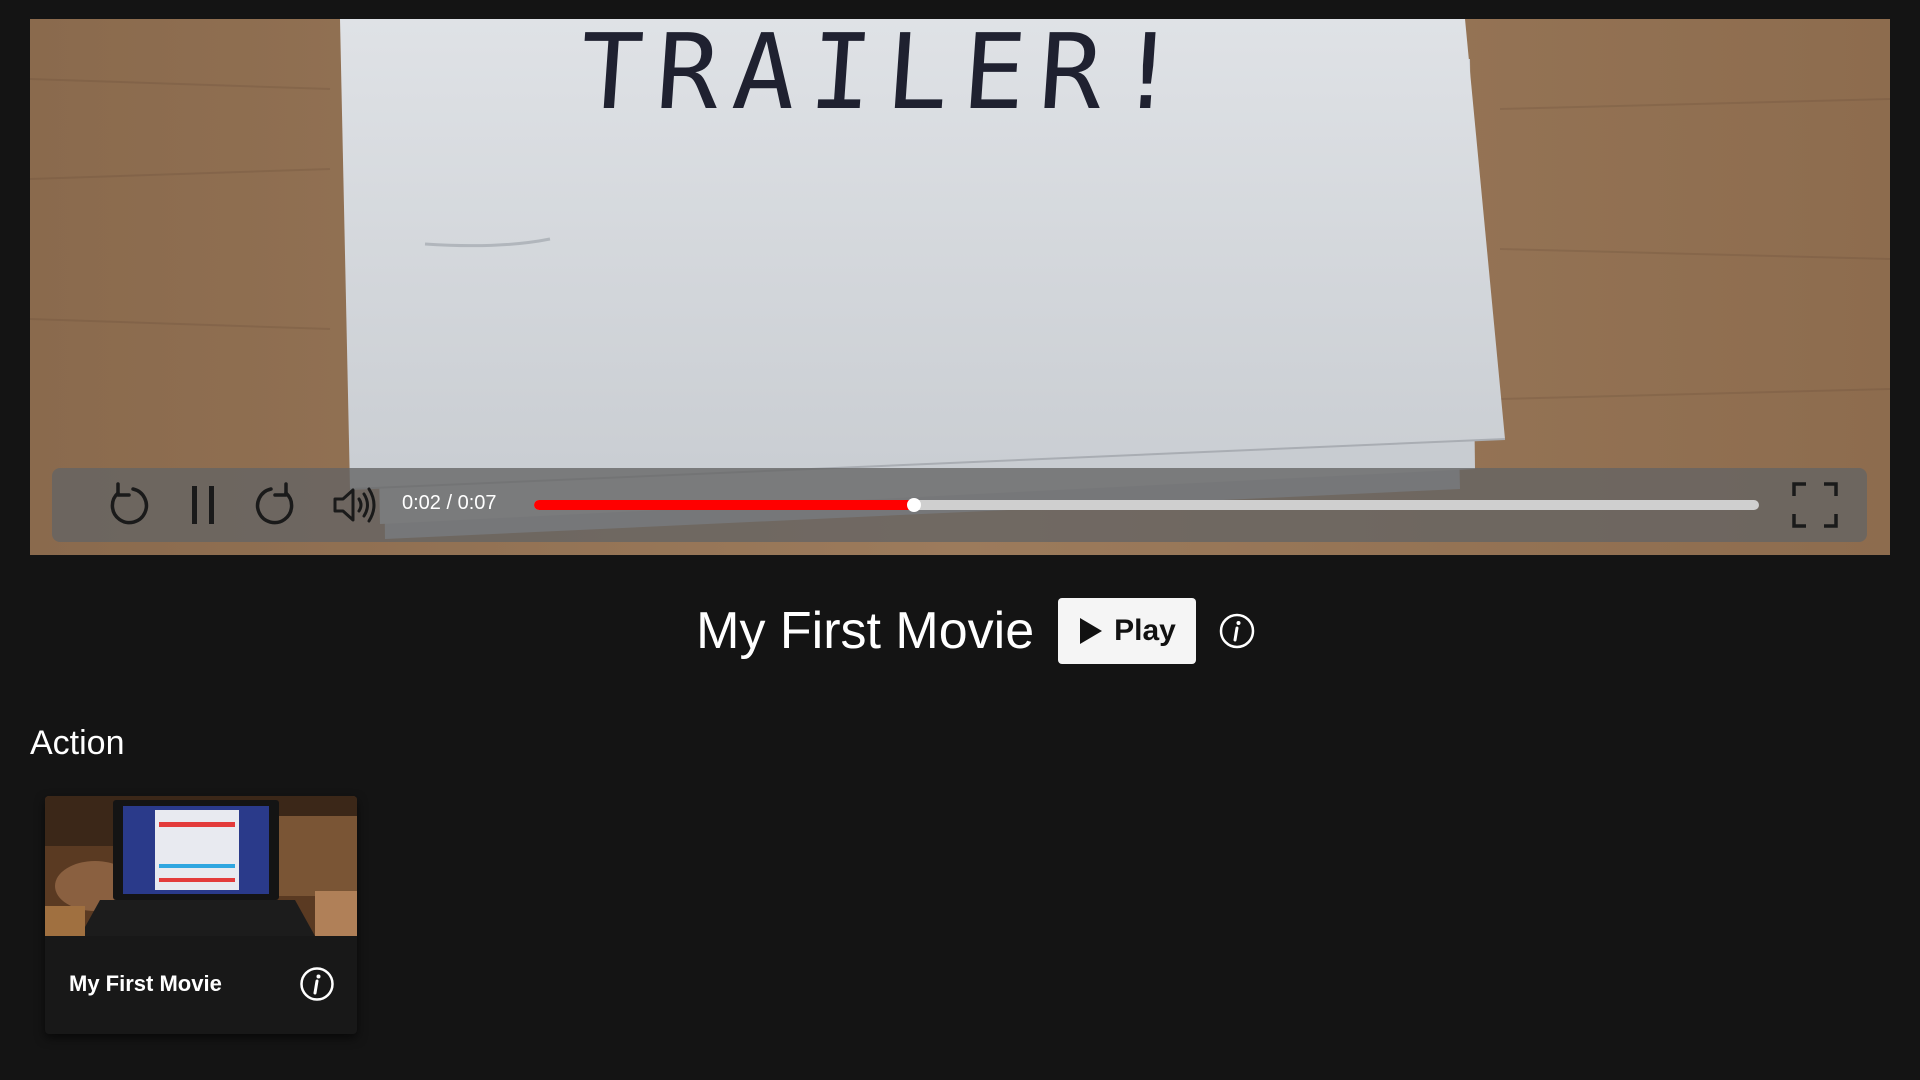 Image resolution: width=1920 pixels, height=1080 pixels. I want to click on progress-fill, so click(724, 505).